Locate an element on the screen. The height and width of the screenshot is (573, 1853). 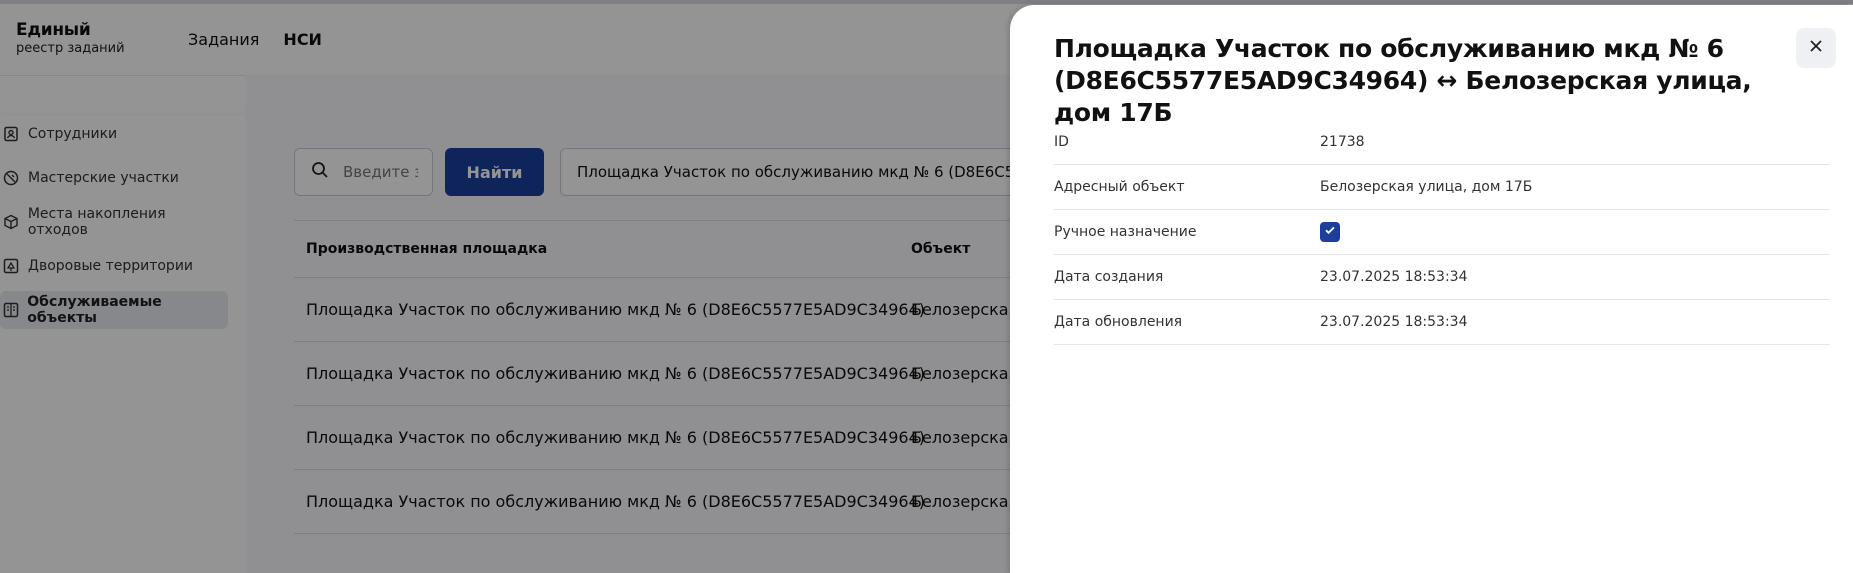
close-button is located at coordinates (1816, 48).